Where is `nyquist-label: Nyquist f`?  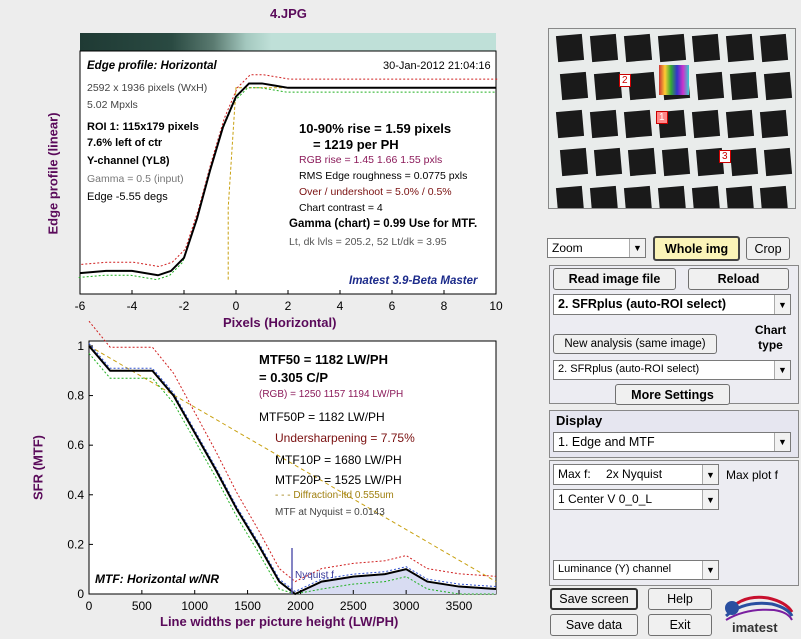 nyquist-label: Nyquist f is located at coordinates (314, 575).